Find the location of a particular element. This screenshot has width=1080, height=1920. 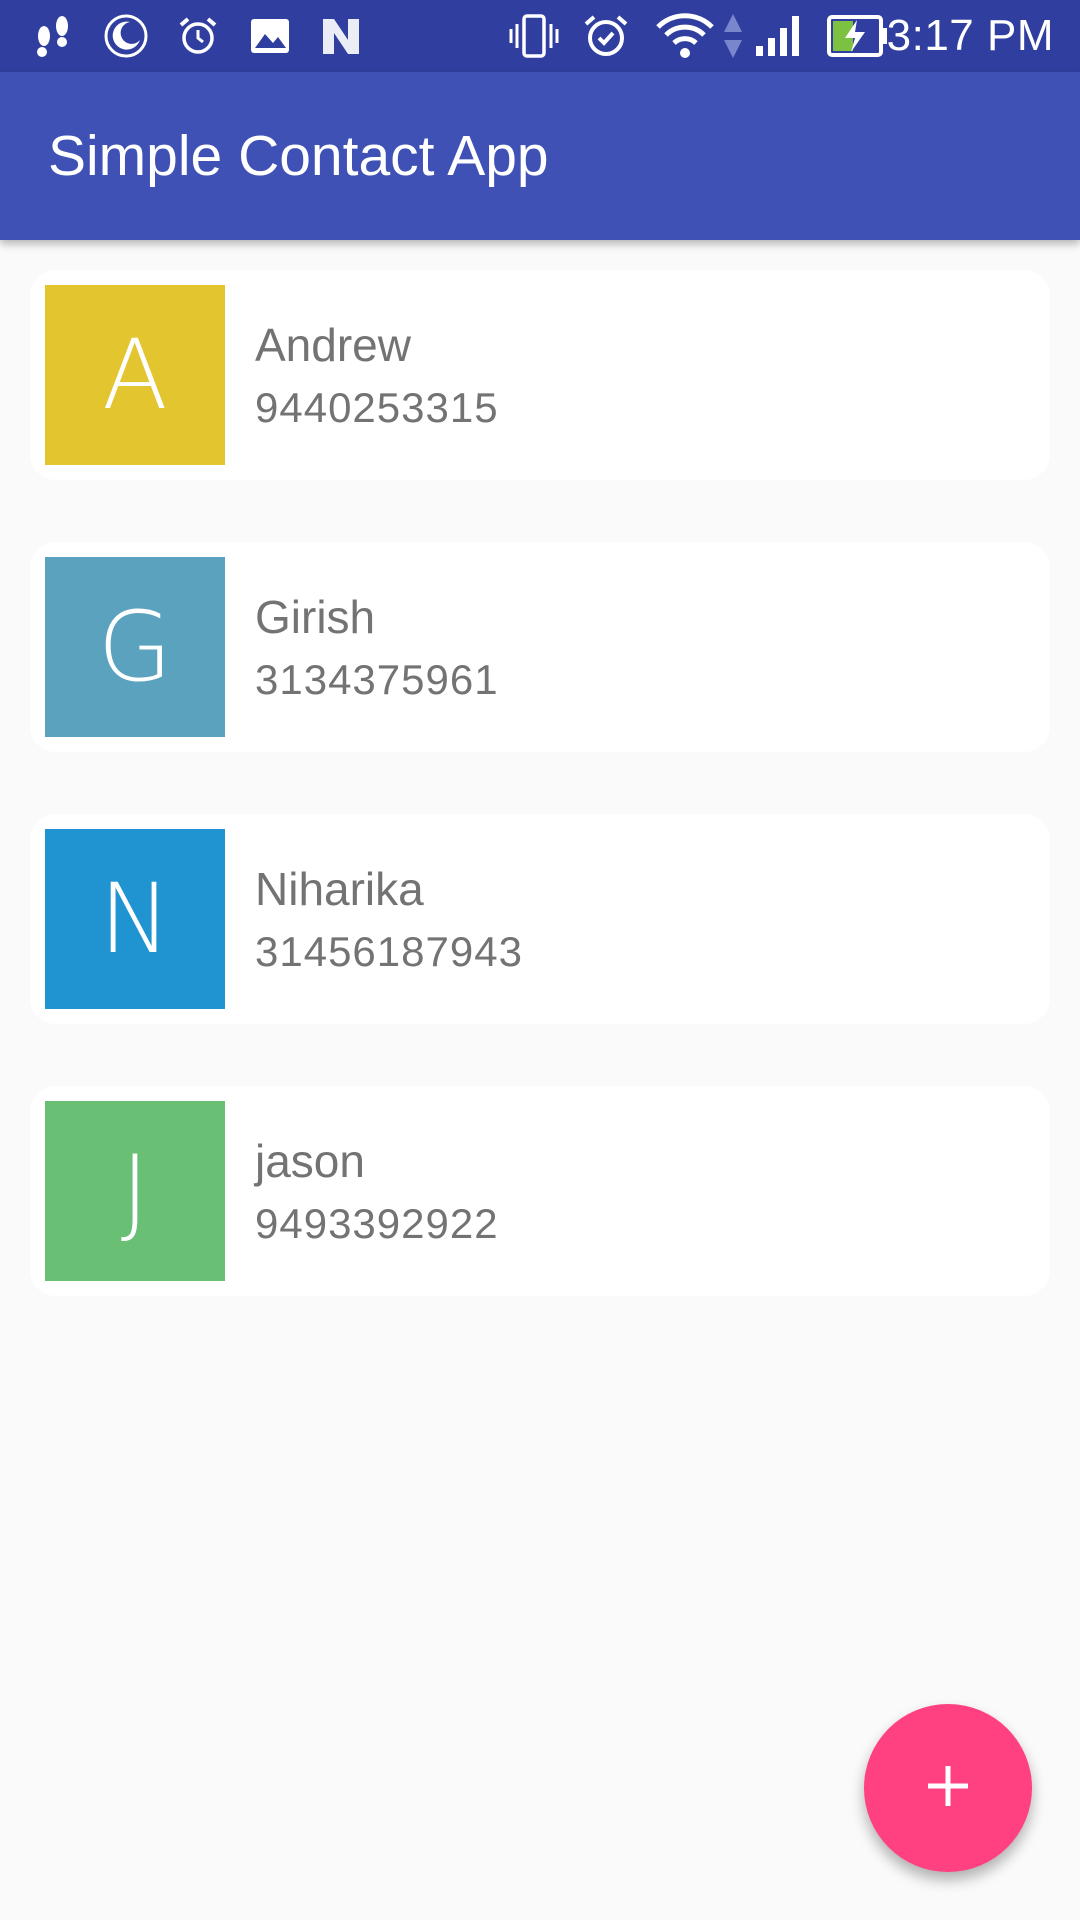

contact-phone: 9493392922 is located at coordinates (377, 1223).